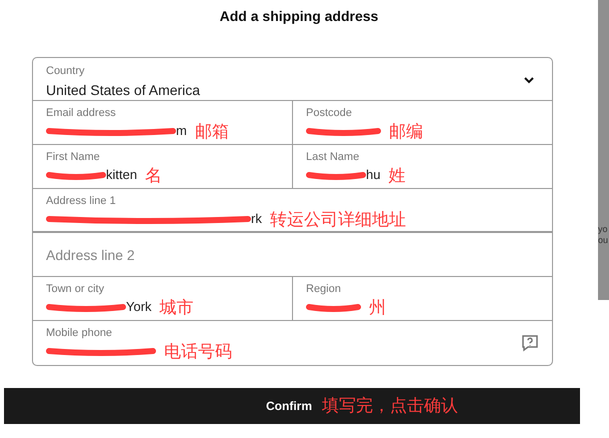 The image size is (609, 438). Describe the element at coordinates (292, 255) in the screenshot. I see `address-field: Address line 2` at that location.